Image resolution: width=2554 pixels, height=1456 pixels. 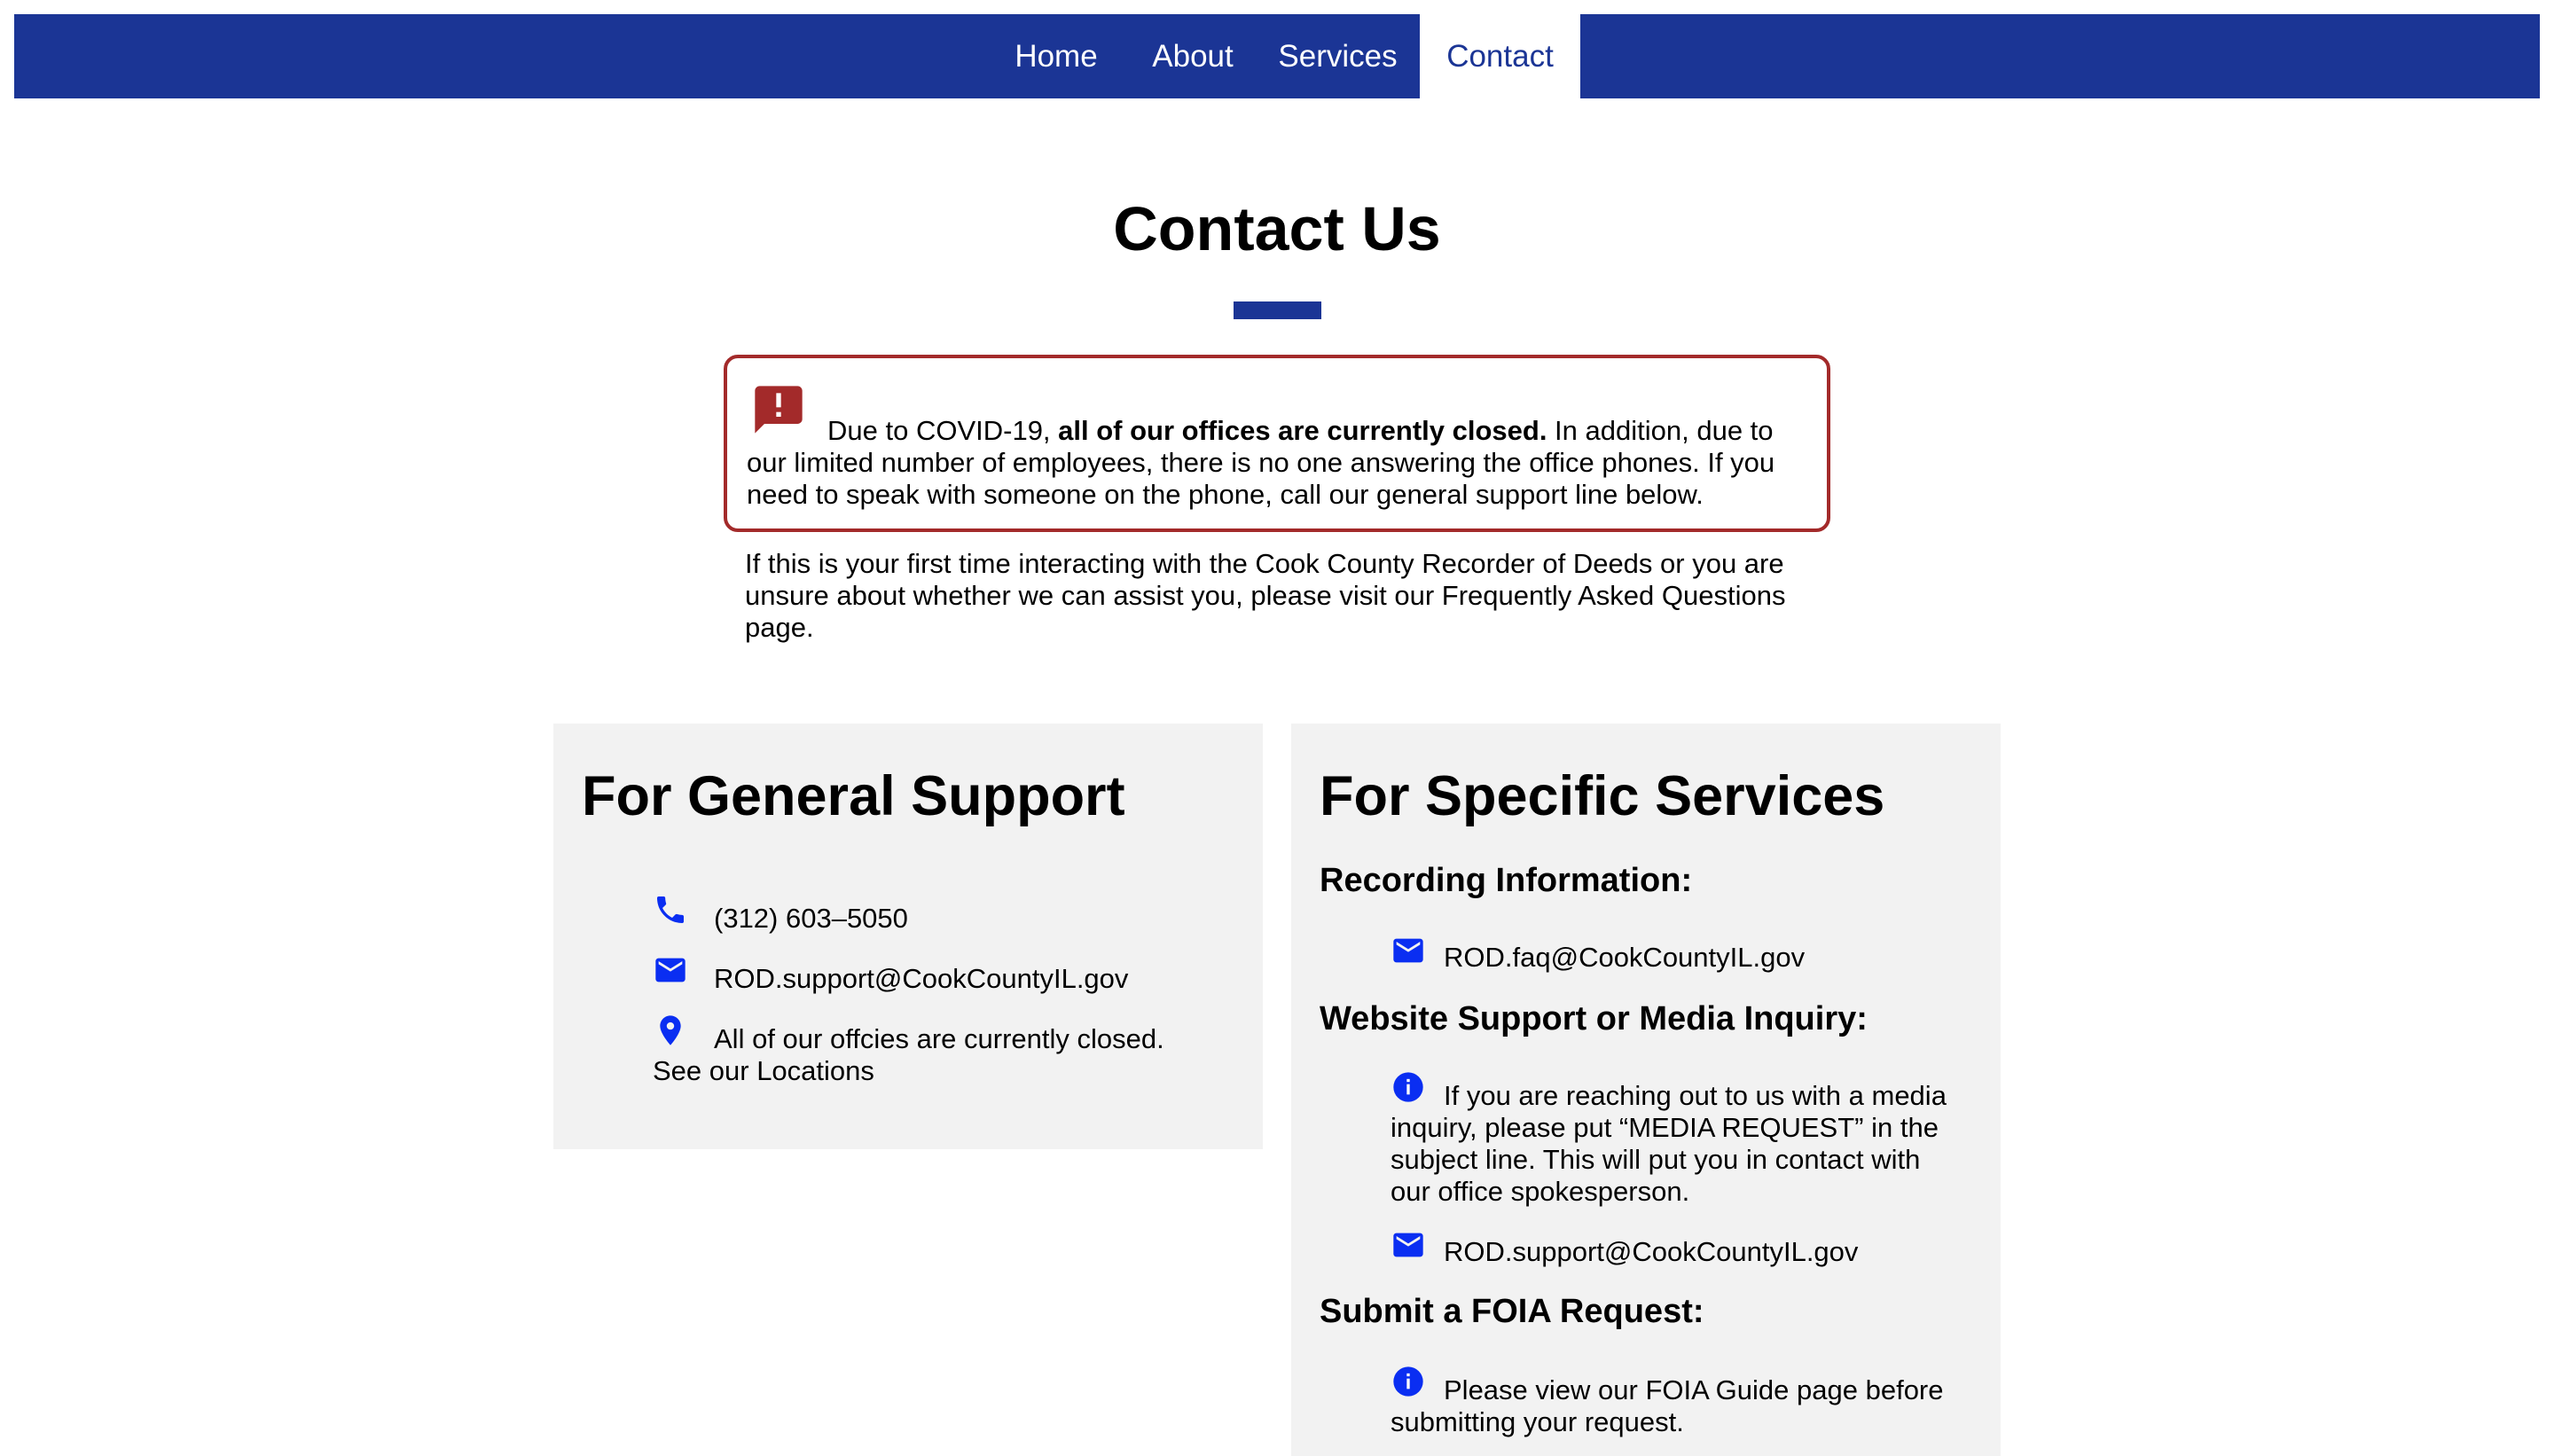 I want to click on alert-text-bold: all of our offices are currently closed., so click(x=1302, y=430).